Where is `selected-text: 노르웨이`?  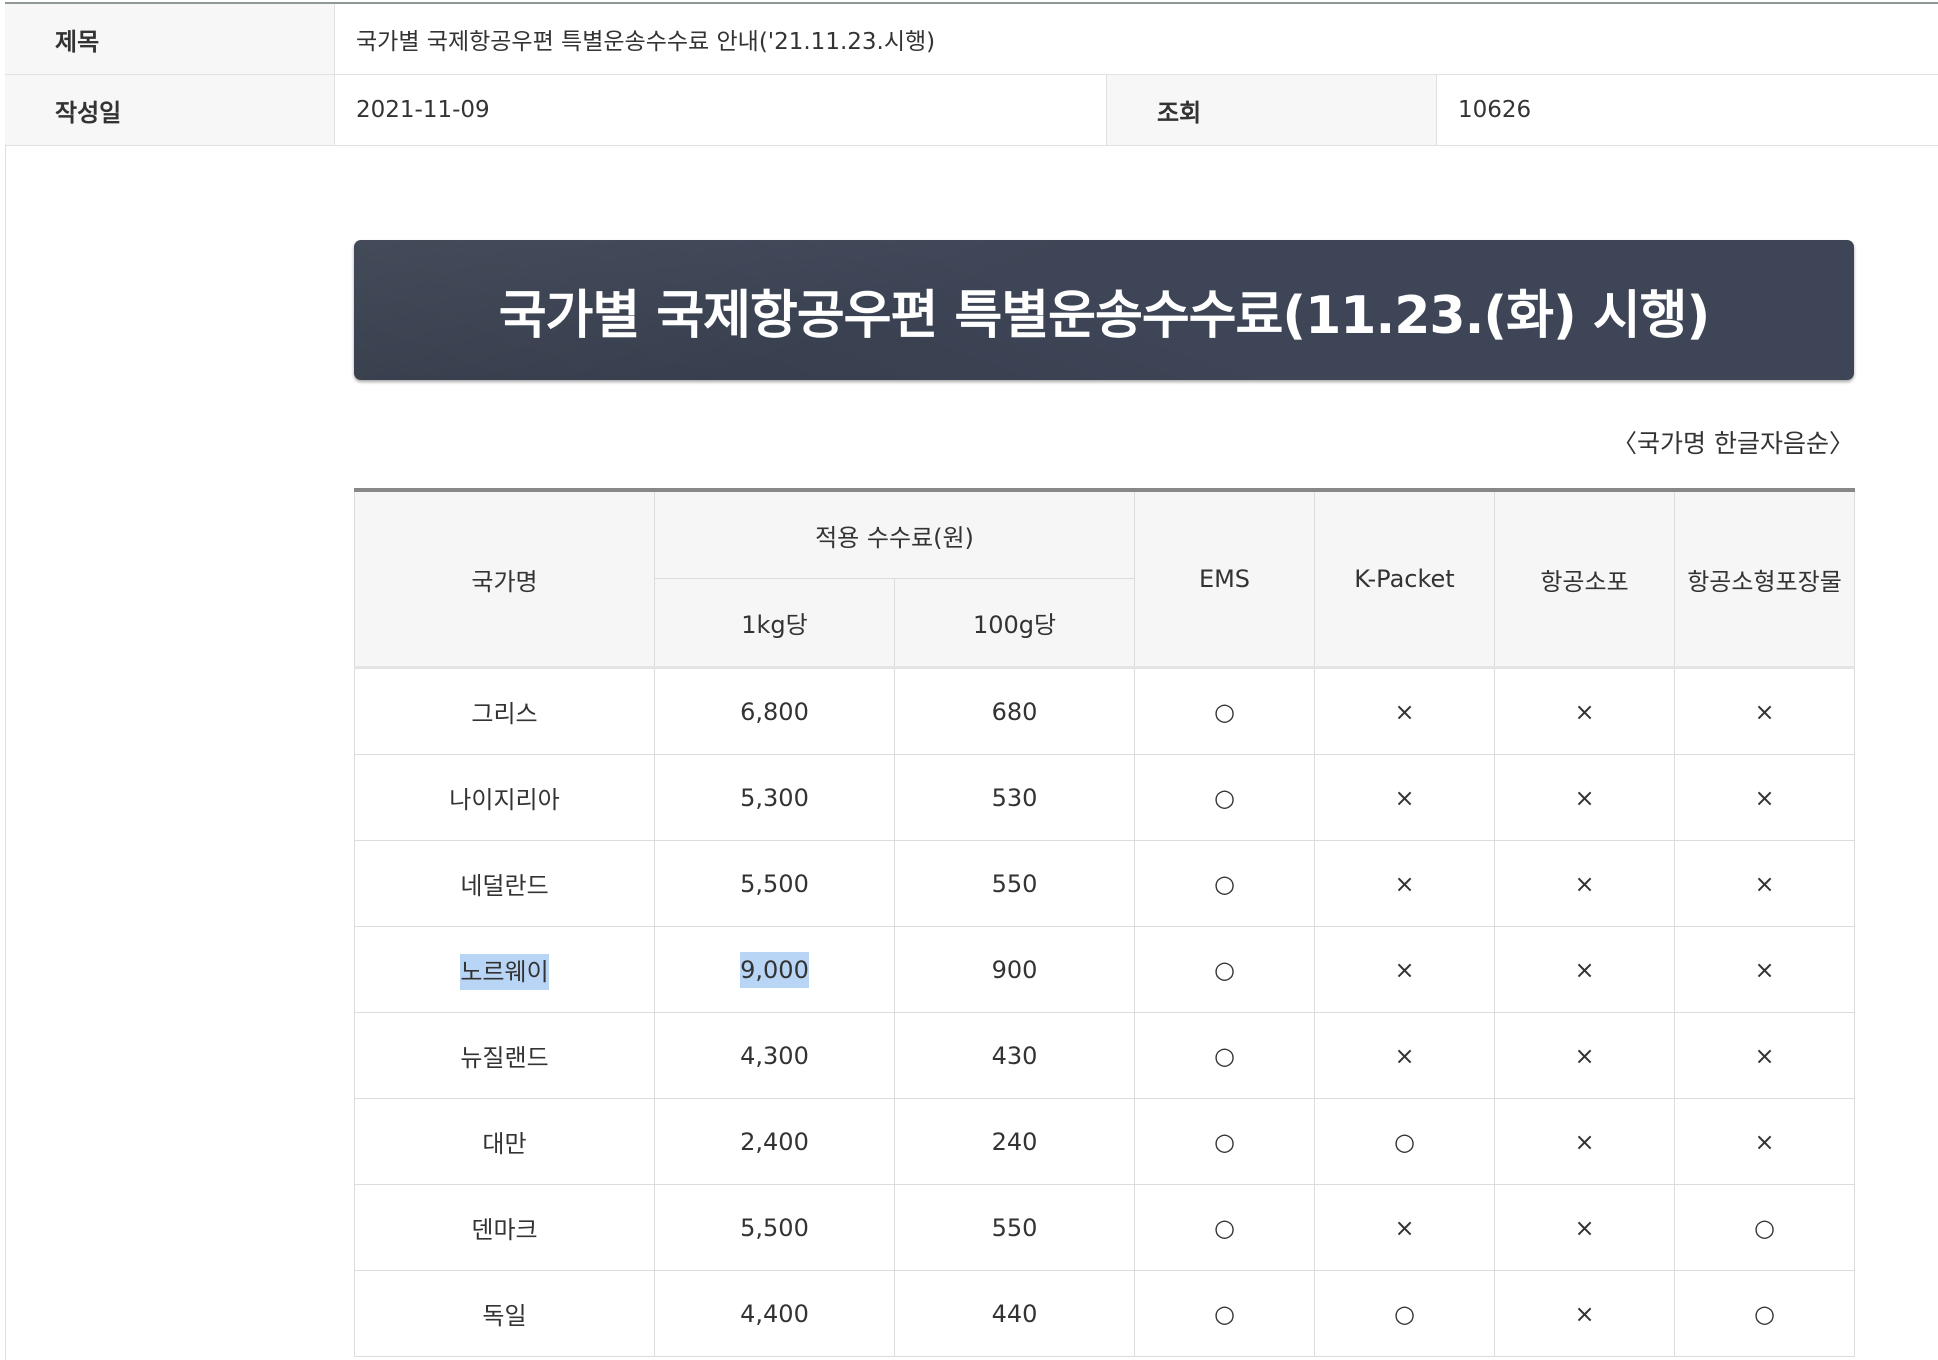 selected-text: 노르웨이 is located at coordinates (504, 972).